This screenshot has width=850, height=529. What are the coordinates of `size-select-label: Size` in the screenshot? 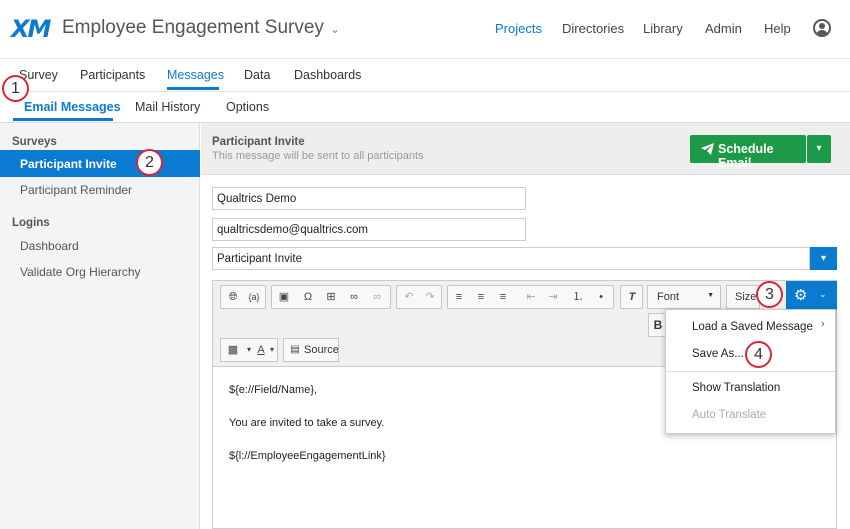 It's located at (746, 297).